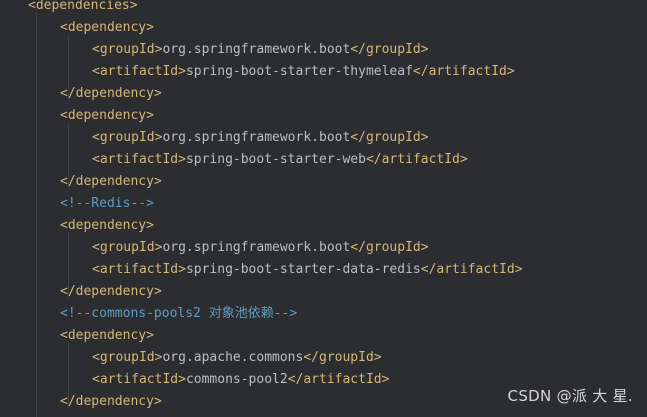 The height and width of the screenshot is (417, 647). I want to click on xml-tag-name: dependencies, so click(82, 6).